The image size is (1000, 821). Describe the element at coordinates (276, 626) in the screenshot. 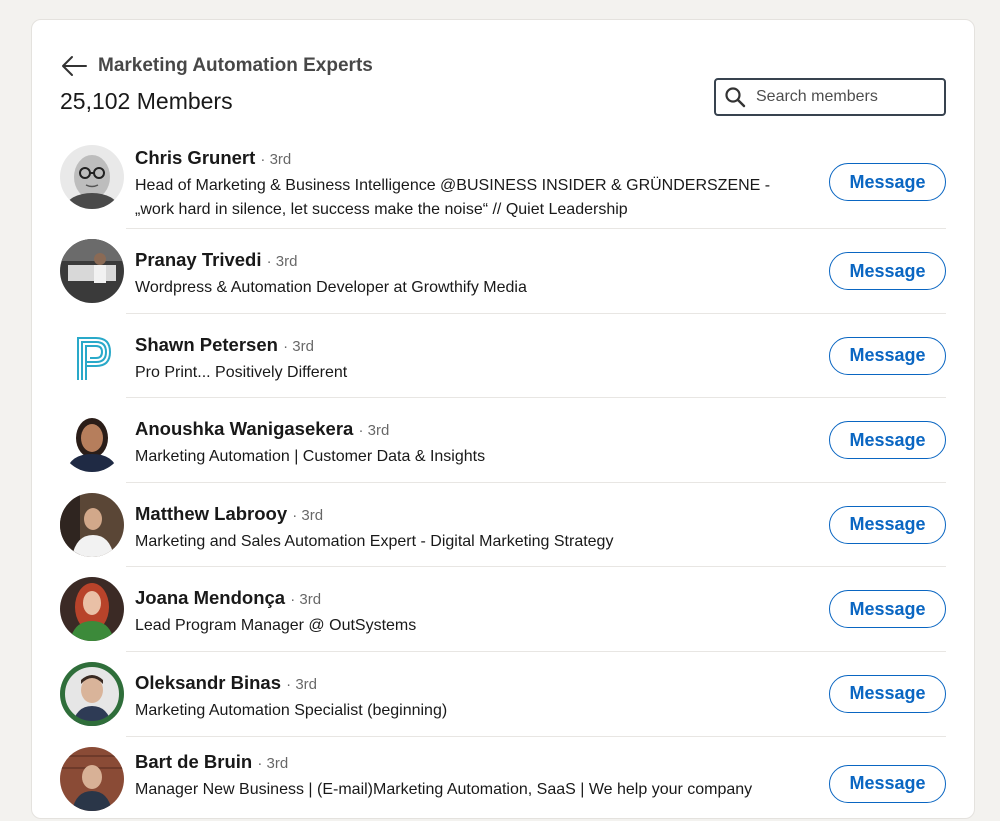

I see `member-headline: Lead Program Manager @ OutSystems` at that location.